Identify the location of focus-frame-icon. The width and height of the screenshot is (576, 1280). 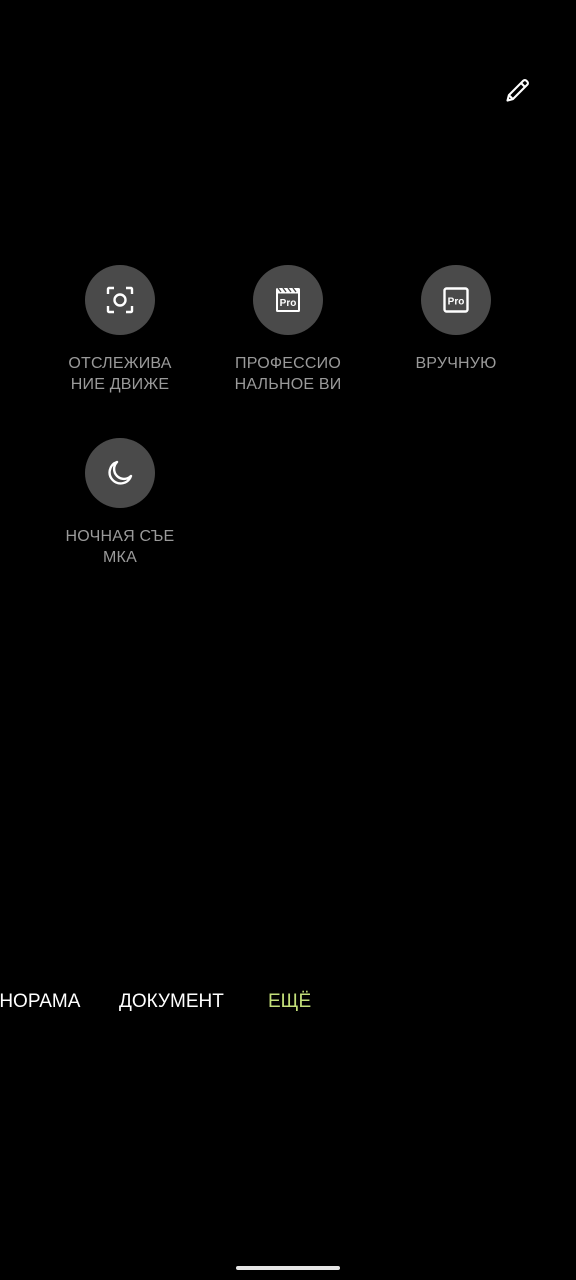
(120, 300).